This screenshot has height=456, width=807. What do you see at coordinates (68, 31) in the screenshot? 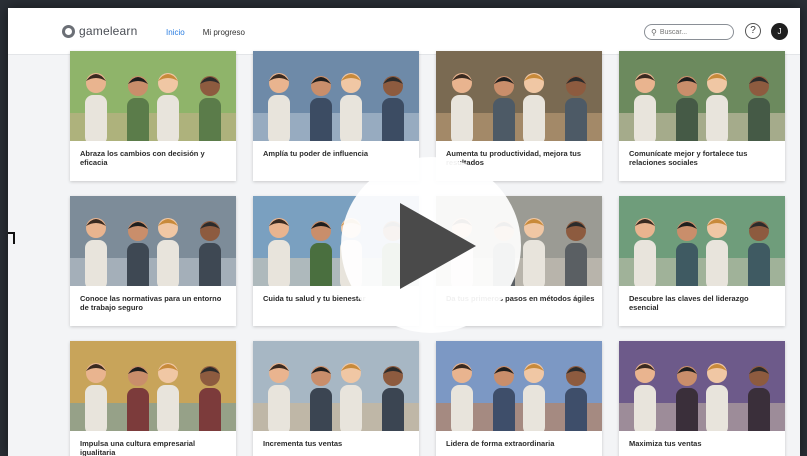
I see `logo-icon` at bounding box center [68, 31].